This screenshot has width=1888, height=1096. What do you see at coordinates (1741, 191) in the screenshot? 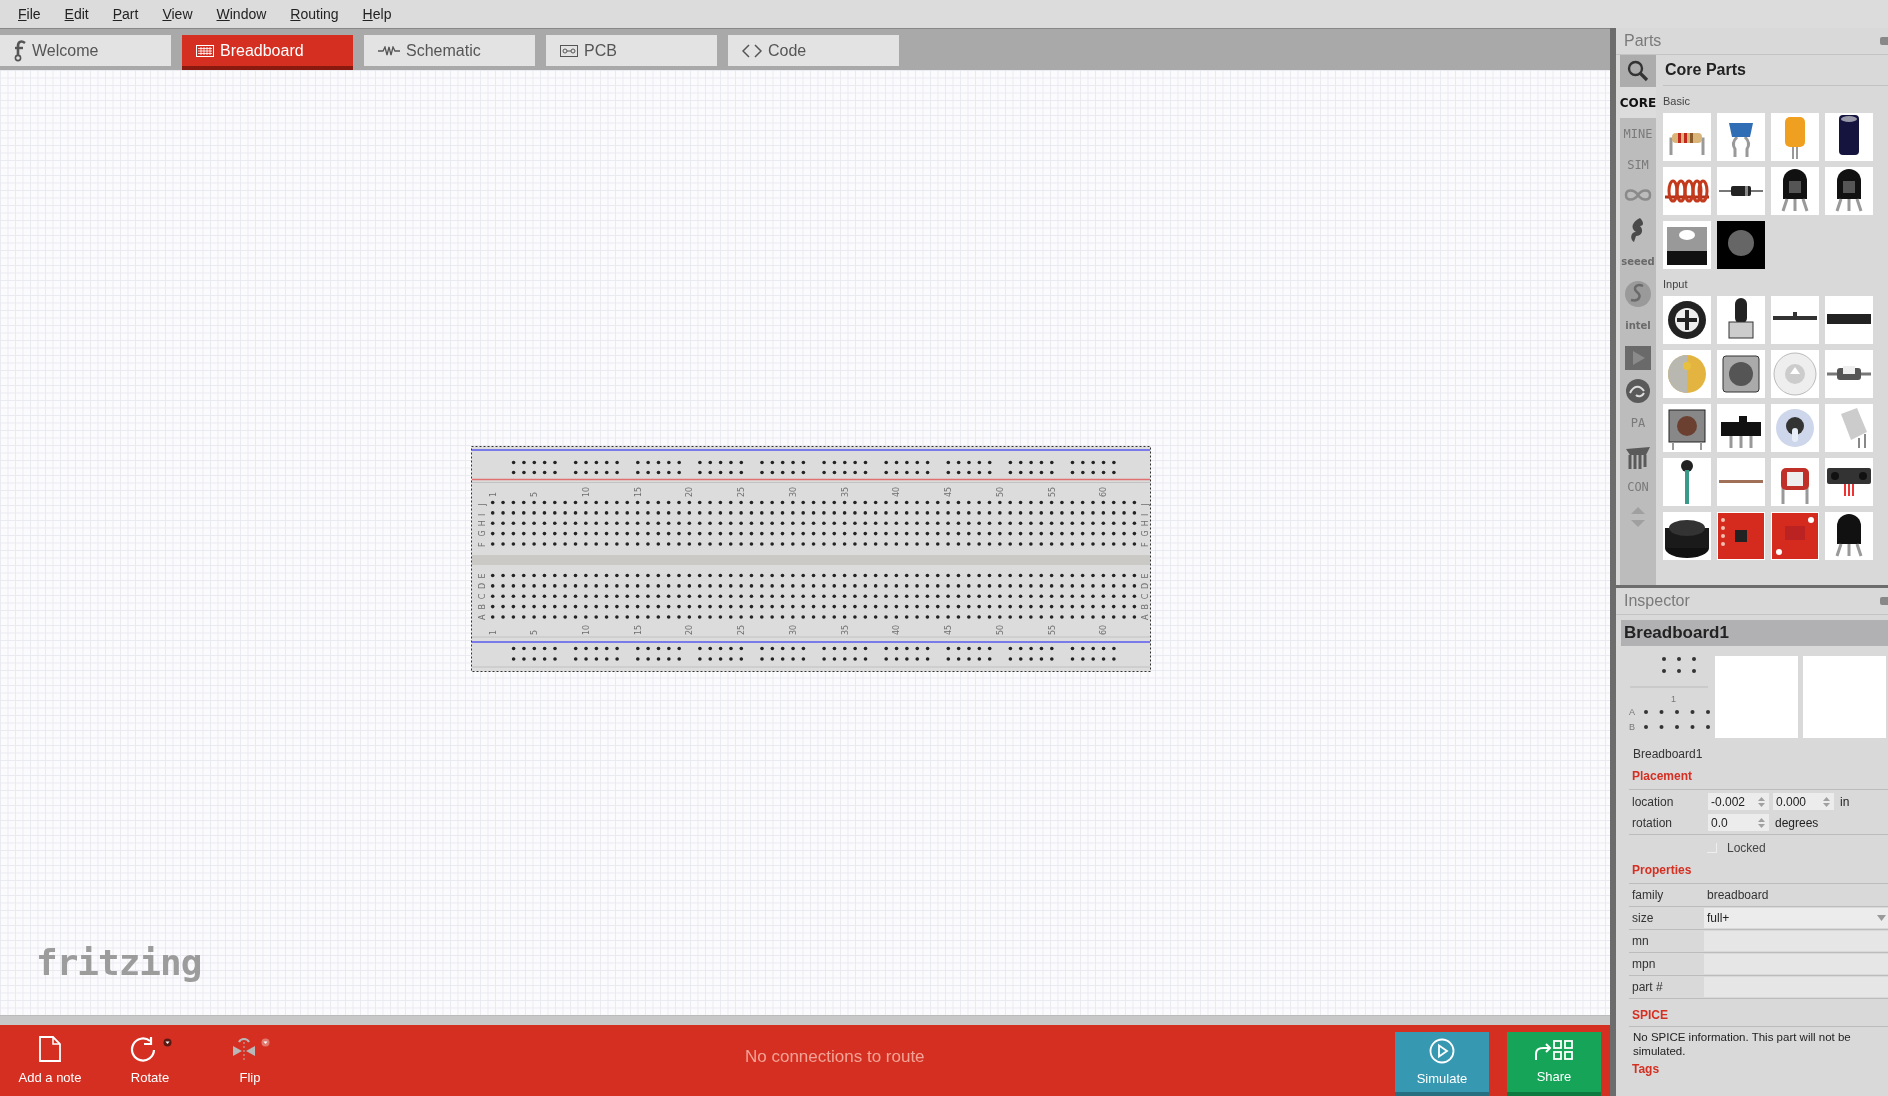
I see `diode-icon` at bounding box center [1741, 191].